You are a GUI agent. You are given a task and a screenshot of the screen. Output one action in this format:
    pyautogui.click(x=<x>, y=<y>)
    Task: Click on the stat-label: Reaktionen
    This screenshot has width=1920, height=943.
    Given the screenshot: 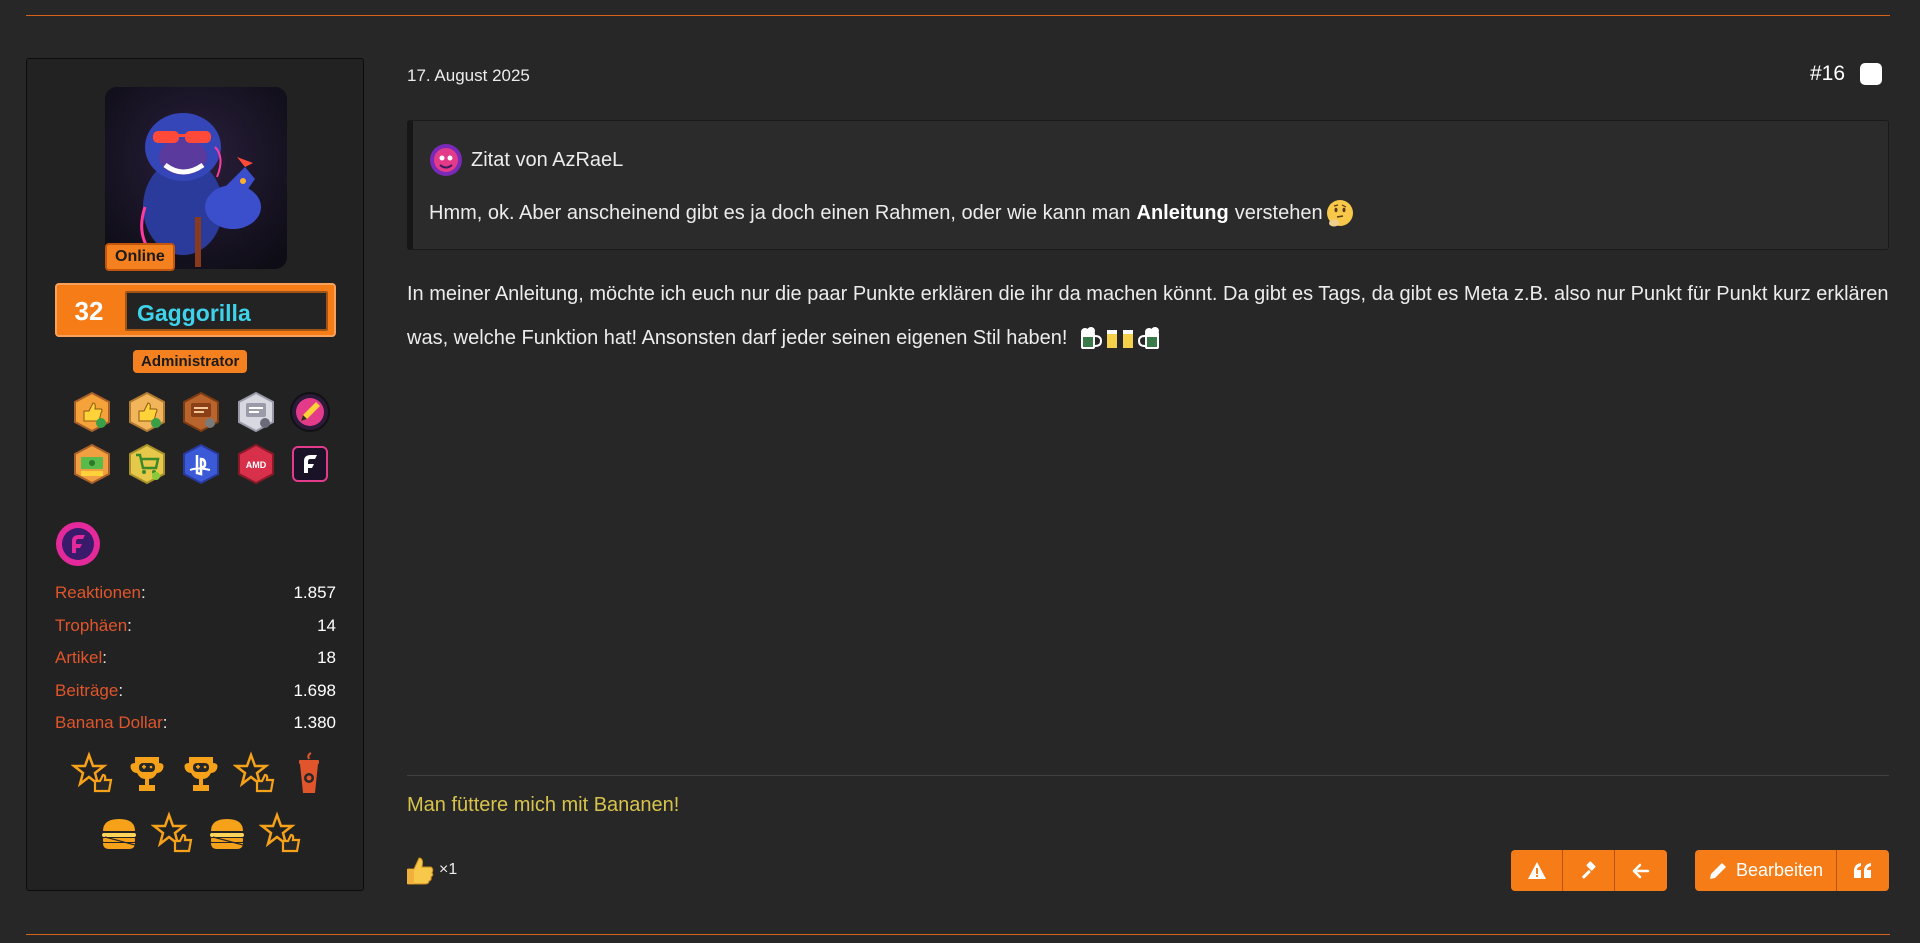 What is the action you would take?
    pyautogui.click(x=98, y=592)
    